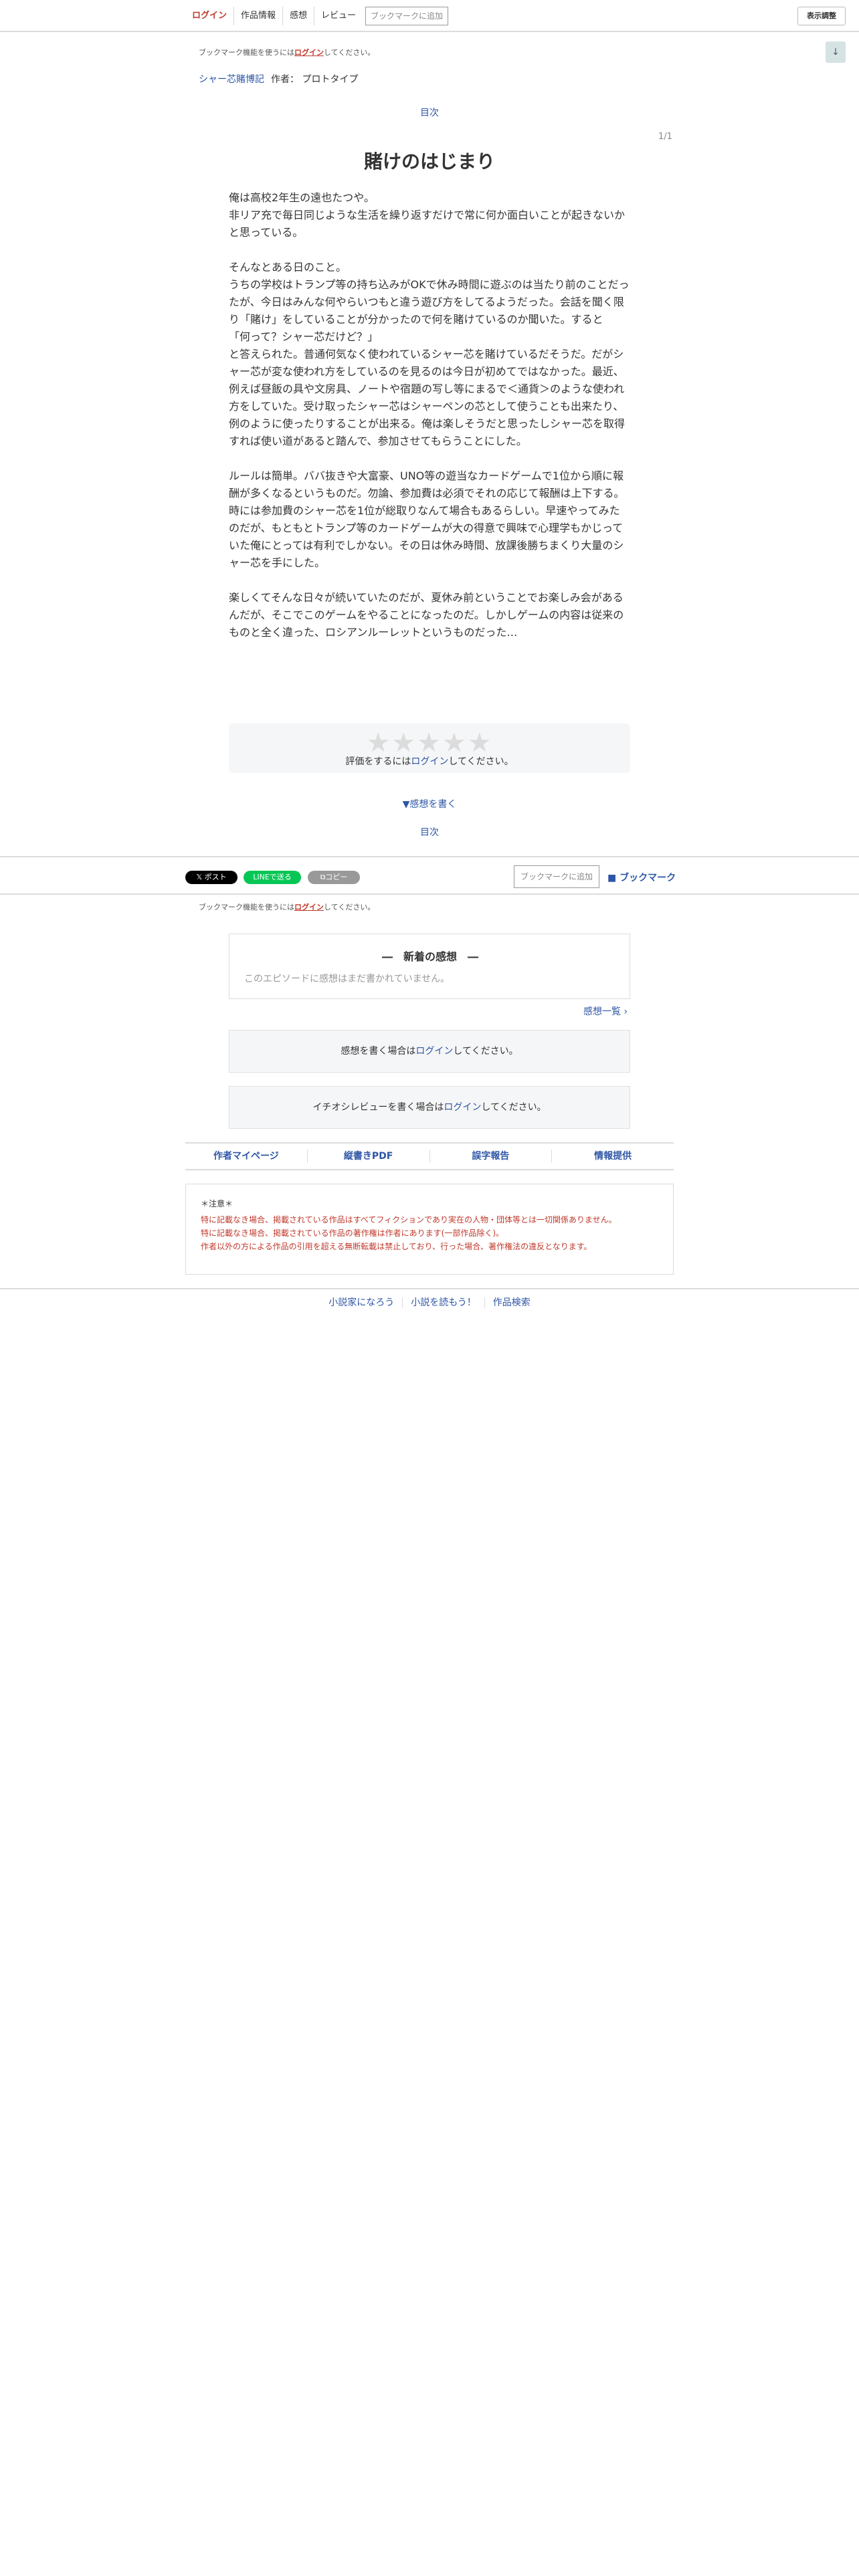 The image size is (859, 2576). Describe the element at coordinates (665, 137) in the screenshot. I see `page-count: 1/1` at that location.